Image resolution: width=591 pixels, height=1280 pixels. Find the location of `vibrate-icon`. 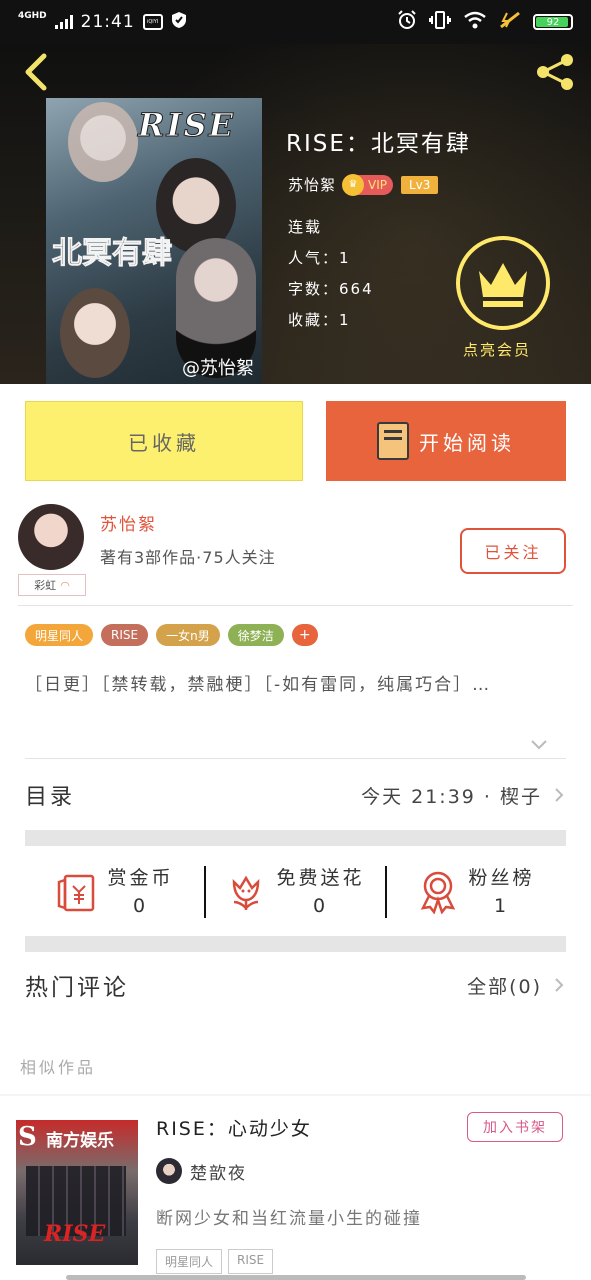

vibrate-icon is located at coordinates (440, 22).